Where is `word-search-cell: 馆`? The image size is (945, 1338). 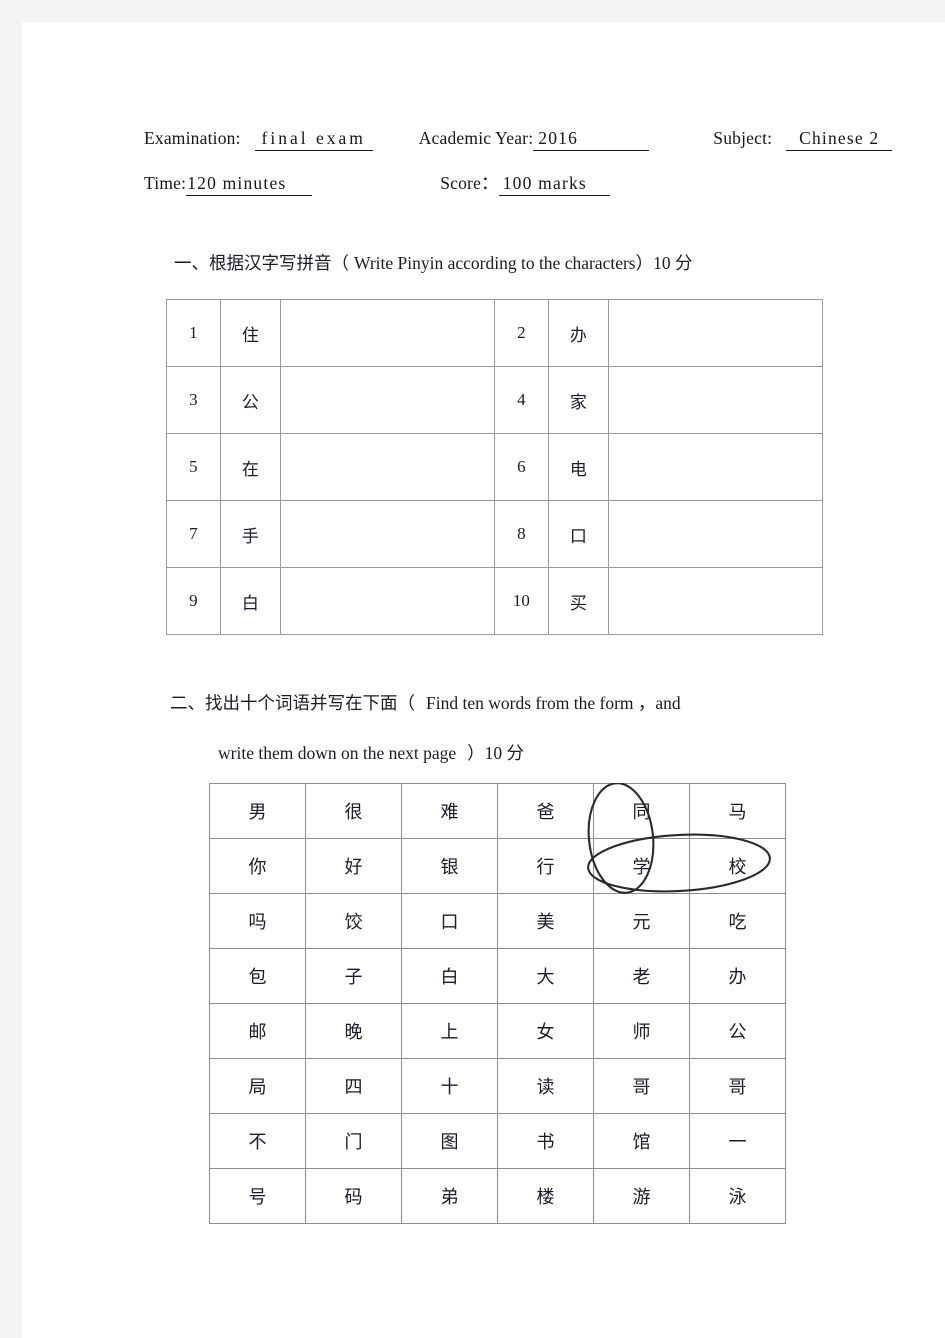
word-search-cell: 馆 is located at coordinates (641, 1141).